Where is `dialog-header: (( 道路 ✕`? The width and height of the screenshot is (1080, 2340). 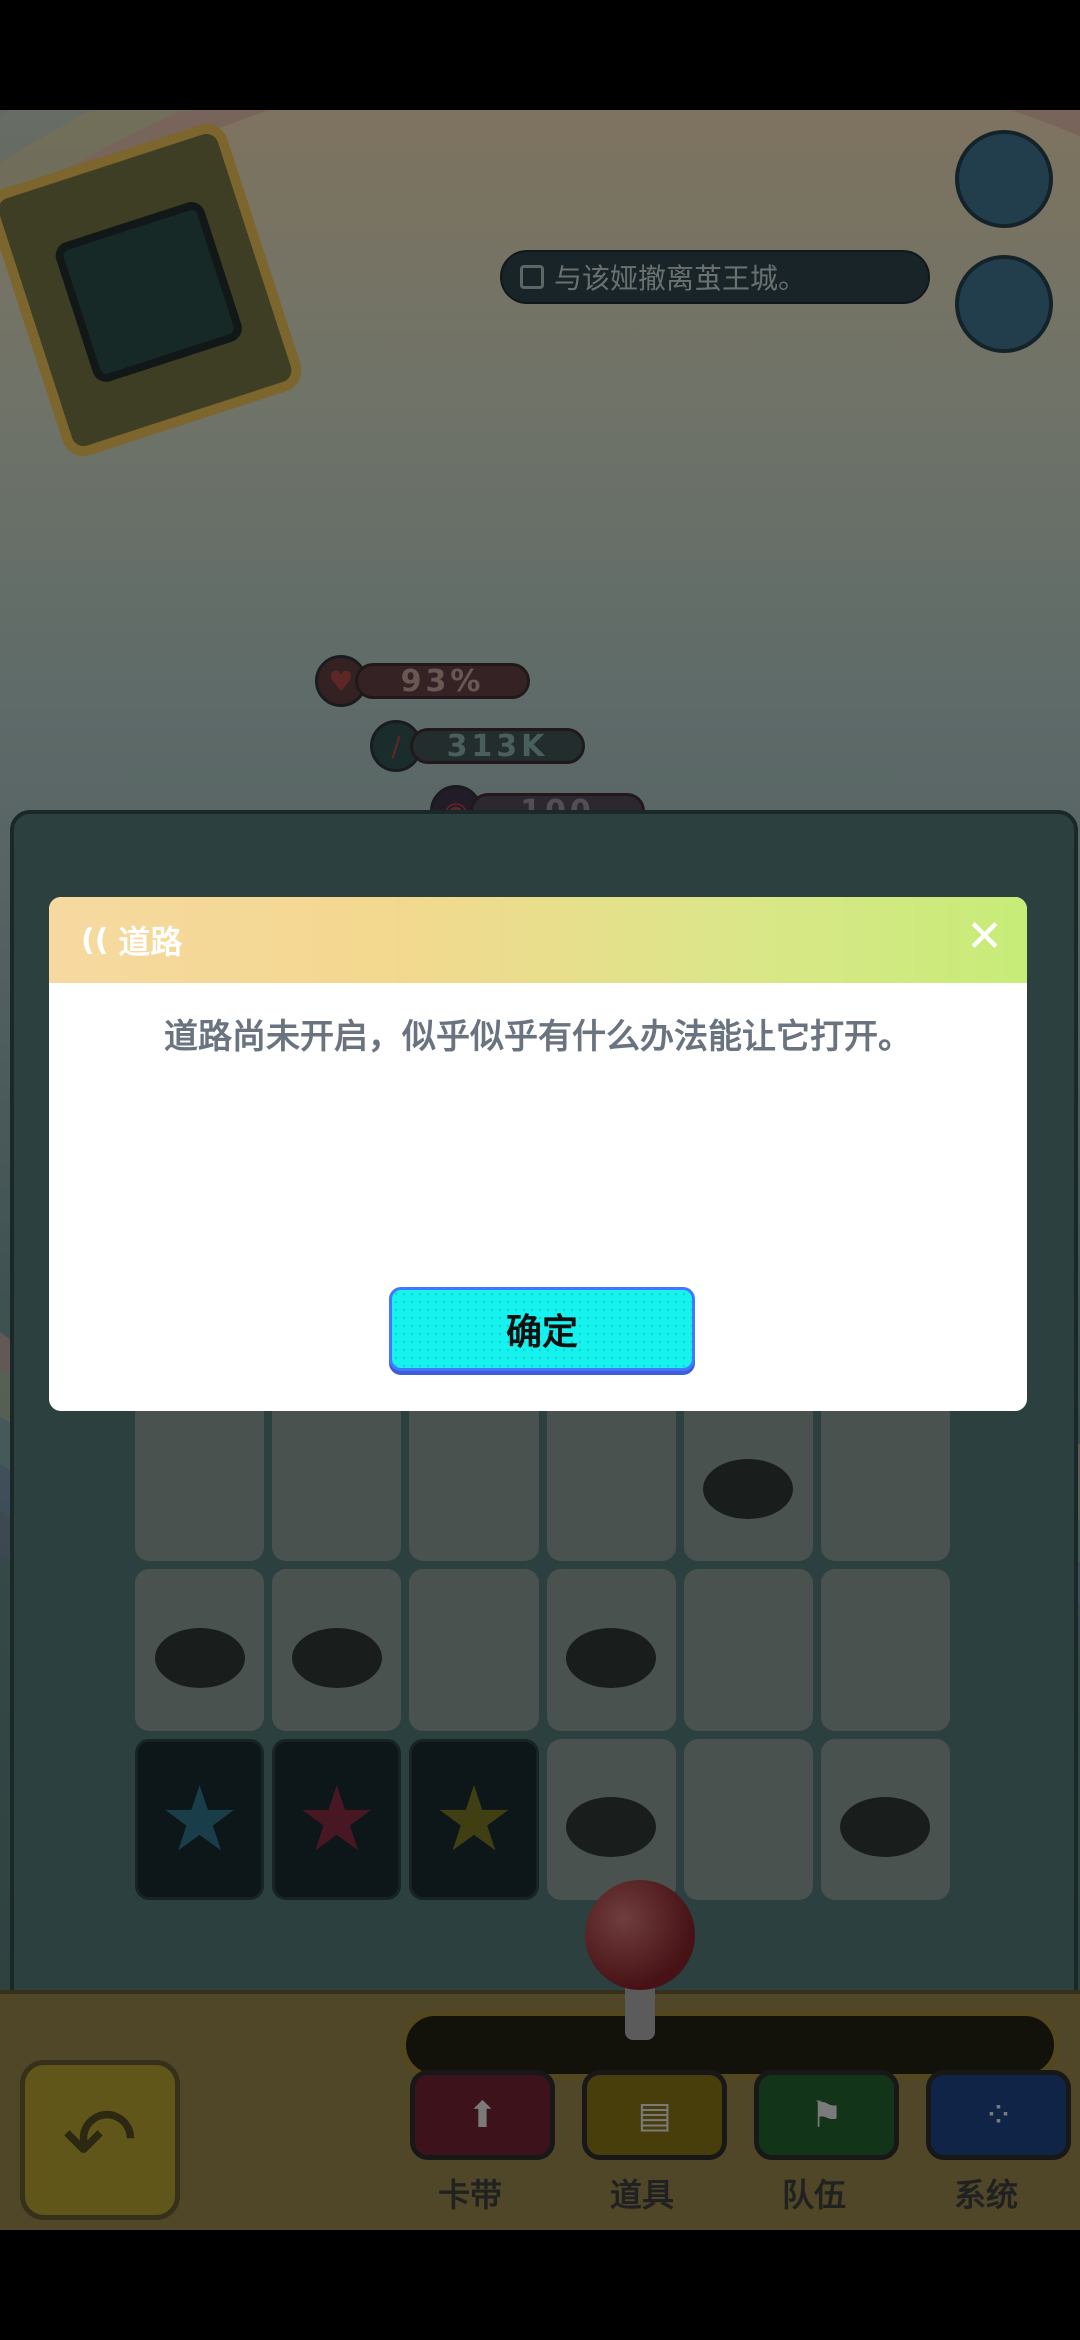
dialog-header: (( 道路 ✕ is located at coordinates (538, 940).